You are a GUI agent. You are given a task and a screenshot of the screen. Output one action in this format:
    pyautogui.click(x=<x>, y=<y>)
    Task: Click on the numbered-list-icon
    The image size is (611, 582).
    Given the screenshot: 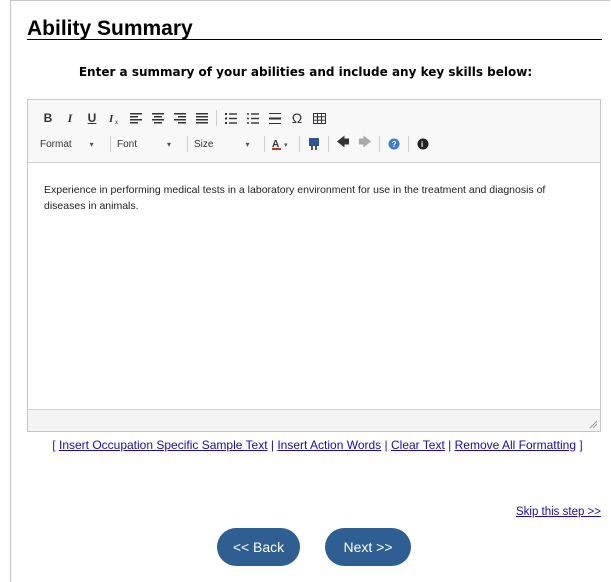 What is the action you would take?
    pyautogui.click(x=231, y=118)
    